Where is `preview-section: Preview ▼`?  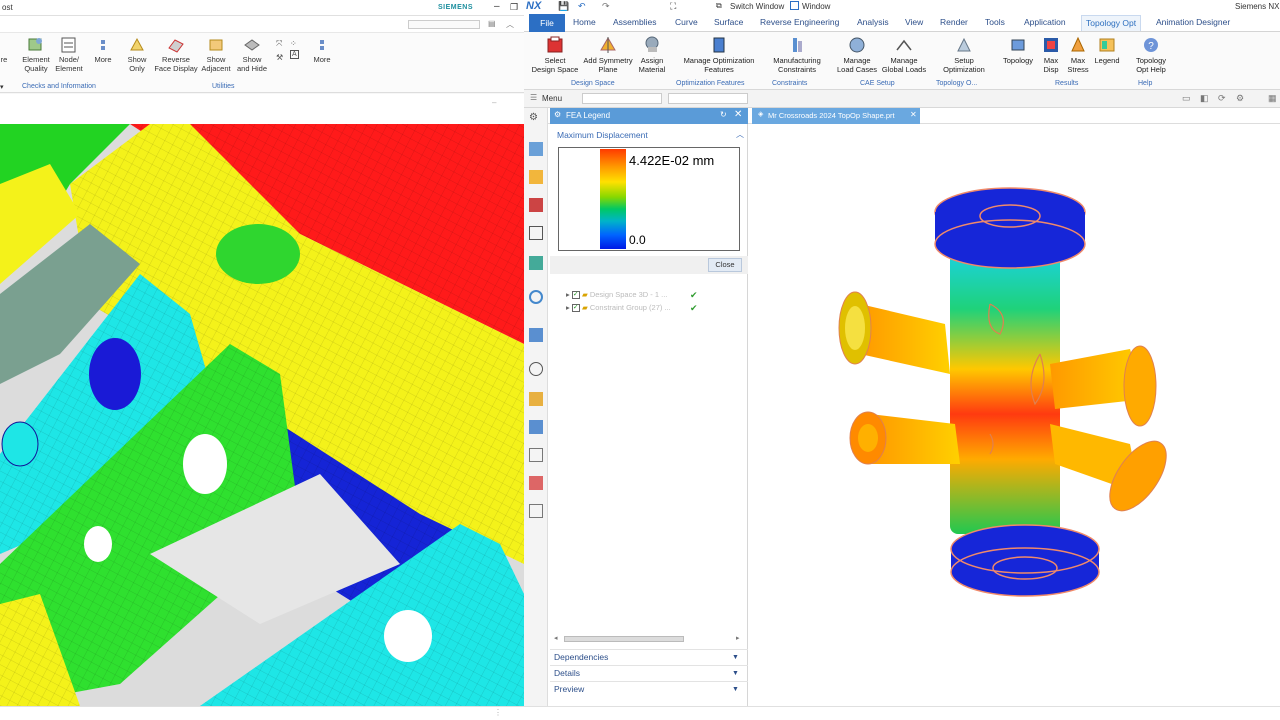 preview-section: Preview ▼ is located at coordinates (649, 689).